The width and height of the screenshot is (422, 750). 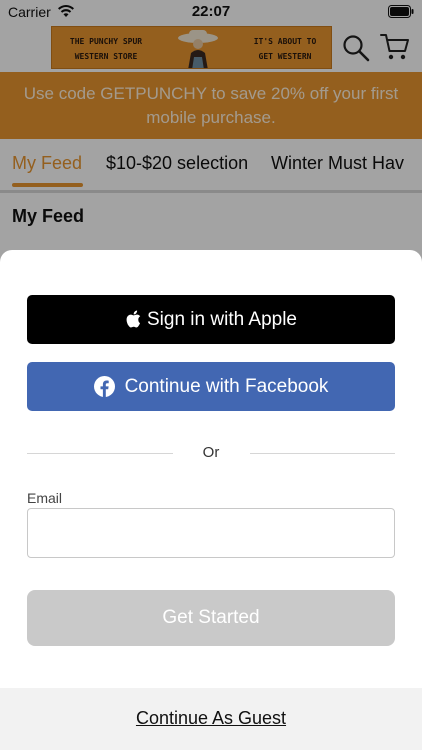 I want to click on facebook-logo-icon, so click(x=104, y=386).